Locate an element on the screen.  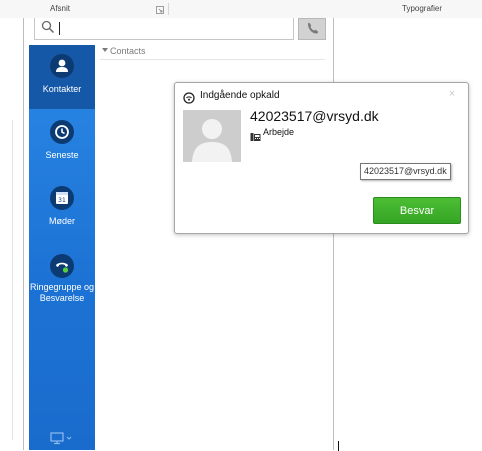
nav-label-recent: Seneste is located at coordinates (62, 155).